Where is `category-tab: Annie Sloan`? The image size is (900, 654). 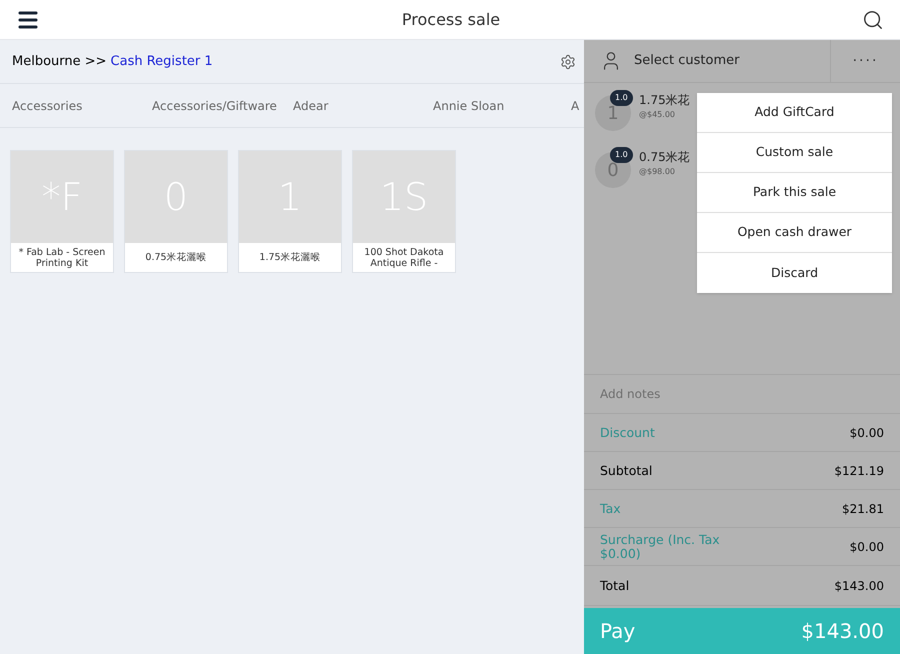 category-tab: Annie Sloan is located at coordinates (502, 105).